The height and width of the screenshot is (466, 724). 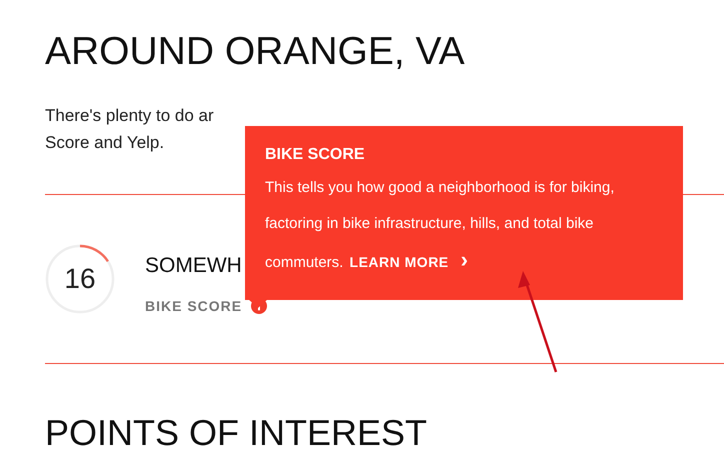 What do you see at coordinates (440, 226) in the screenshot?
I see `tooltip-text: This tells you how good a neighborhood is for biking, factoring in bike infrastructure, hills, and total bike commuters. LEARN MORE ›` at bounding box center [440, 226].